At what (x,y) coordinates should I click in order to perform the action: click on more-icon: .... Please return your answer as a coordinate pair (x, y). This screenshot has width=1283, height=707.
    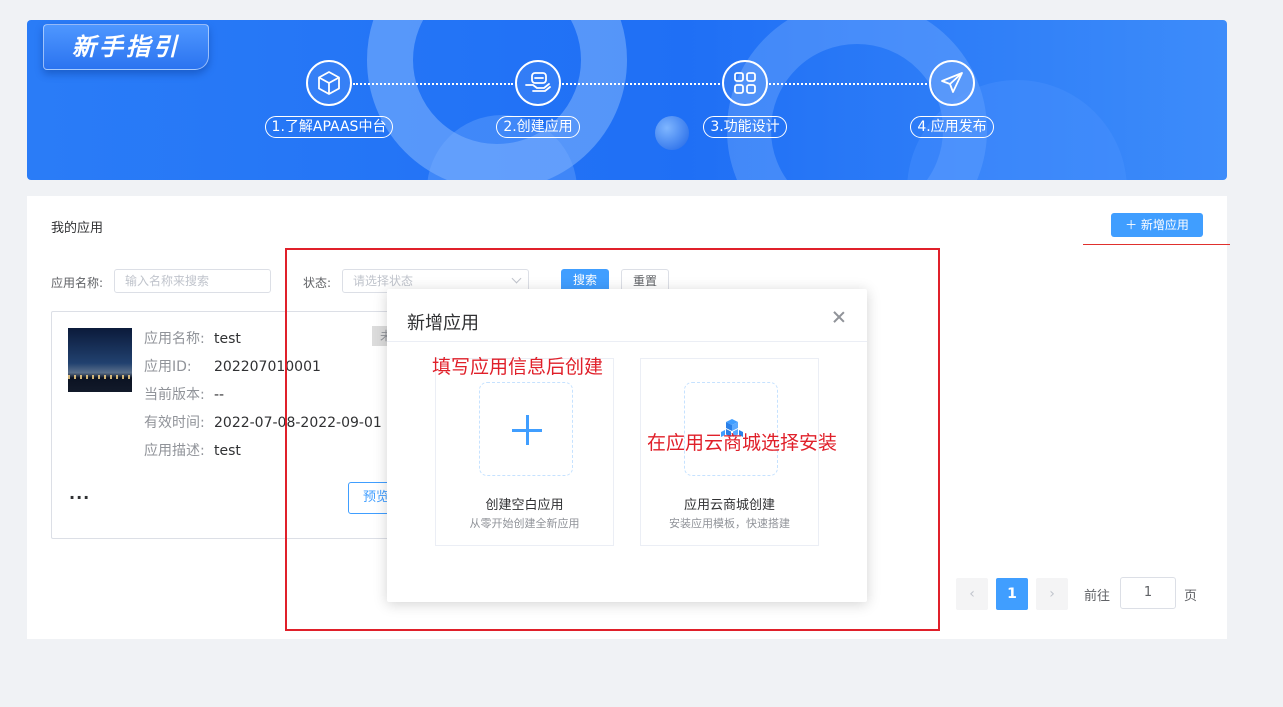
    Looking at the image, I should click on (79, 493).